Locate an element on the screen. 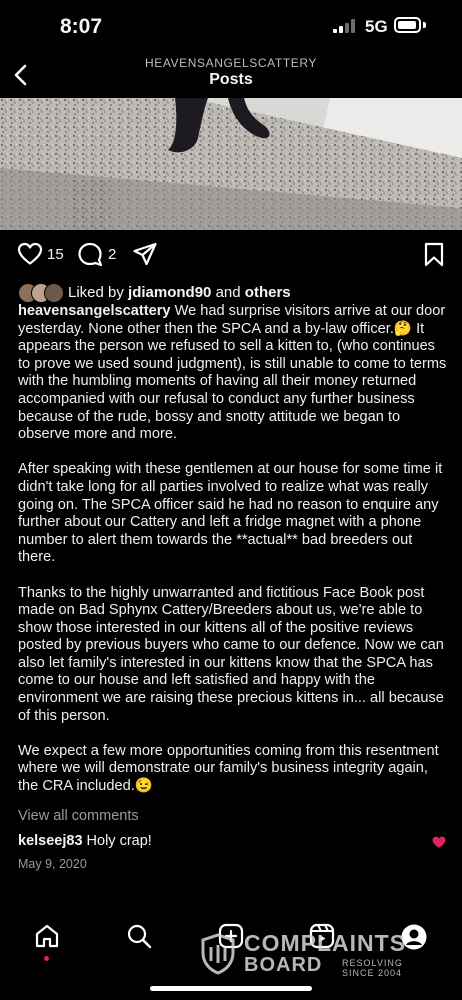 Image resolution: width=462 pixels, height=1000 pixels. header: HEAVENSANGELSCATTERY Posts is located at coordinates (231, 77).